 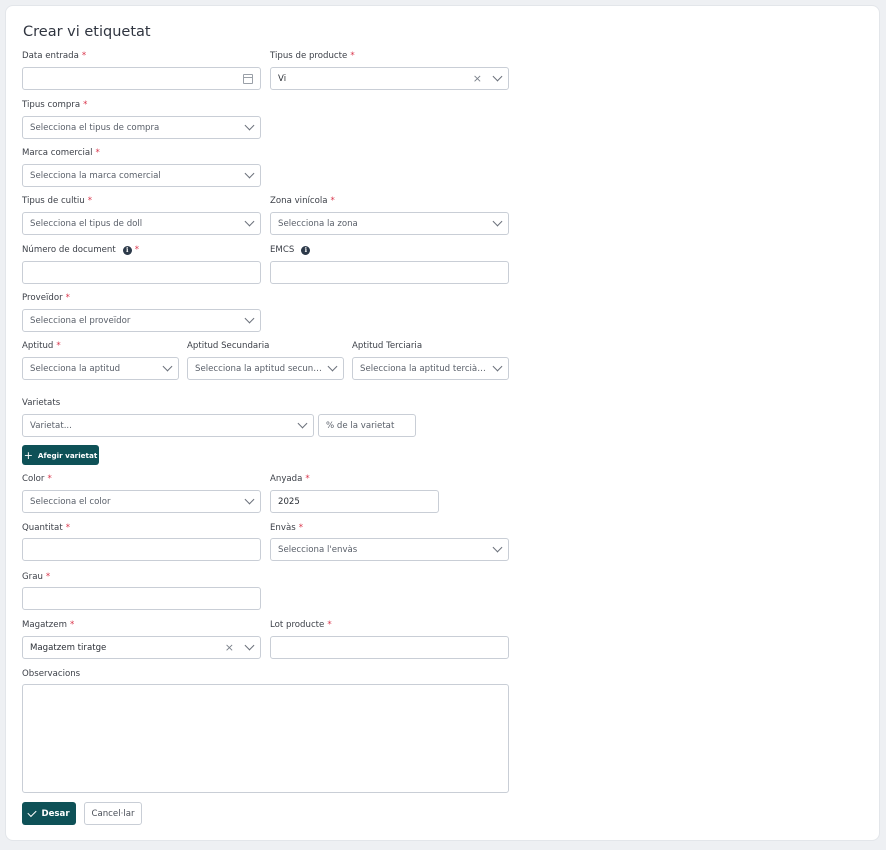 What do you see at coordinates (67, 455) in the screenshot?
I see `add-varietat-label: Afegir varietat` at bounding box center [67, 455].